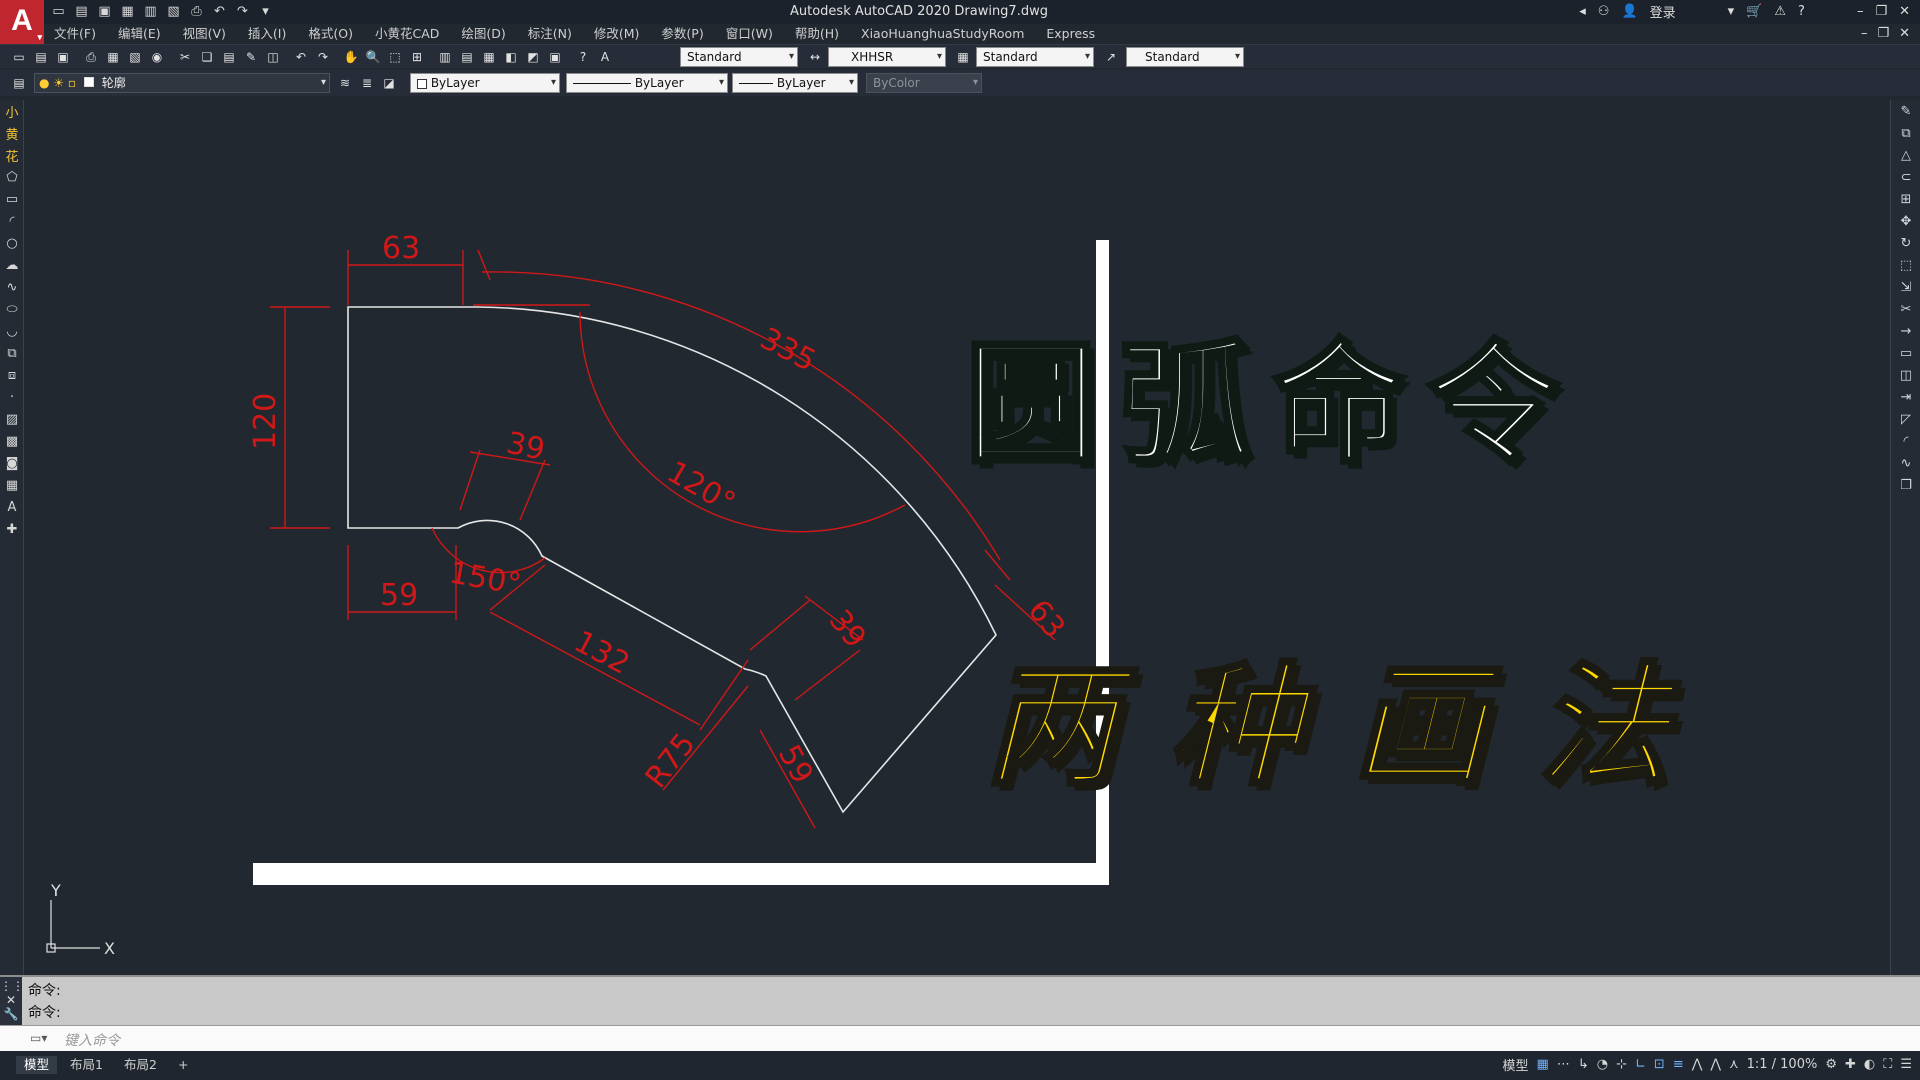 Image resolution: width=1920 pixels, height=1080 pixels. What do you see at coordinates (12, 485) in the screenshot?
I see `table-icon: ▦` at bounding box center [12, 485].